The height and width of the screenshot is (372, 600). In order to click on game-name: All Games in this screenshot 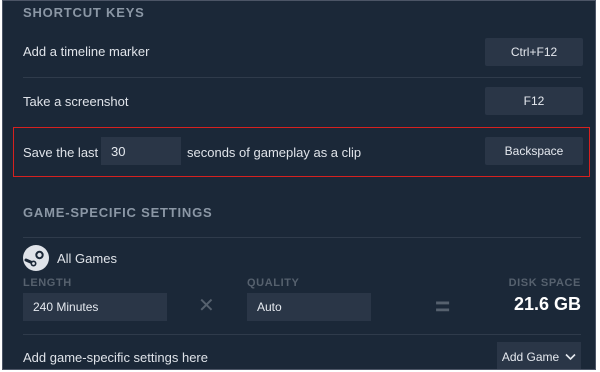, I will do `click(87, 258)`.